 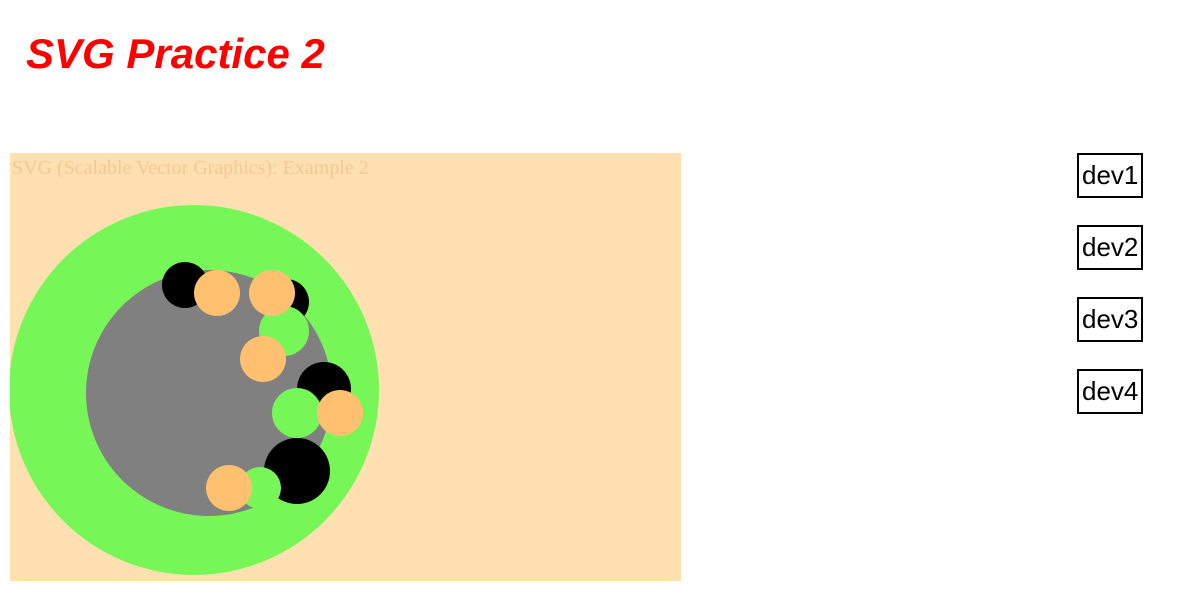 I want to click on page-title: SVG Practice 2, so click(x=175, y=53).